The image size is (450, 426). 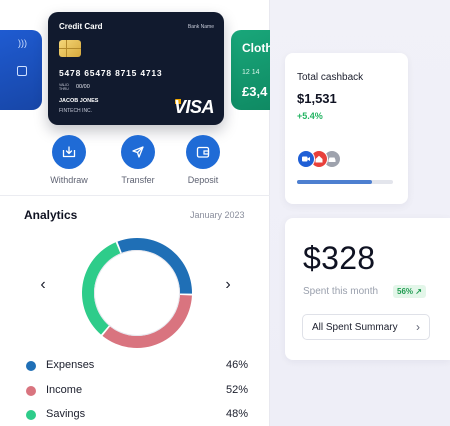 I want to click on spent-label: Spent this month, so click(x=341, y=291).